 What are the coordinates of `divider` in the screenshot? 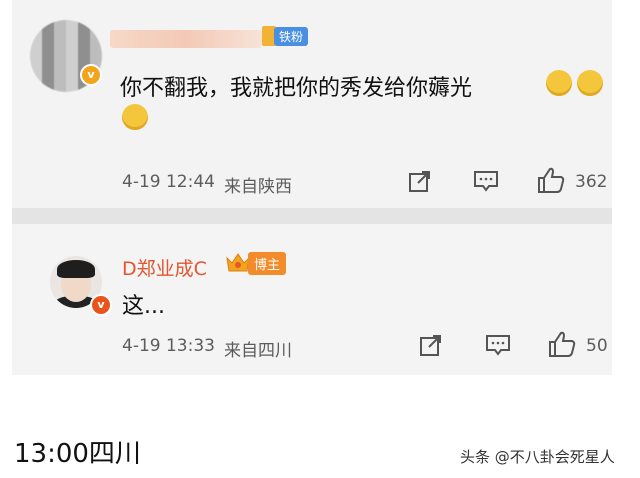 It's located at (312, 216).